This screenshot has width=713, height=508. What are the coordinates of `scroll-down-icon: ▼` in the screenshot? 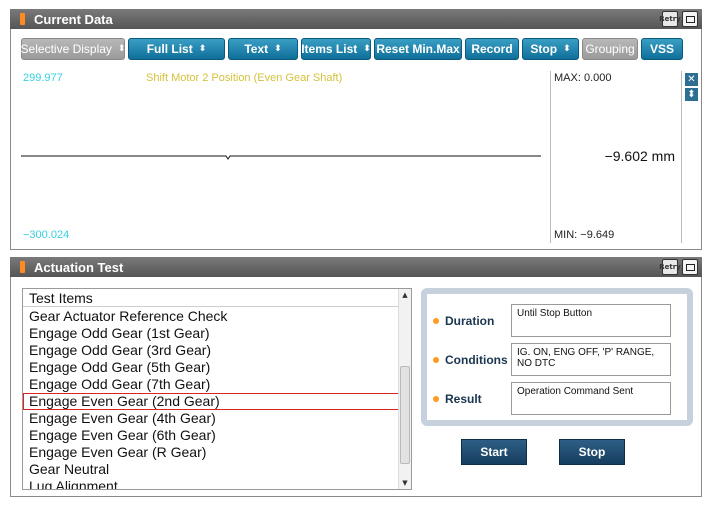 It's located at (405, 483).